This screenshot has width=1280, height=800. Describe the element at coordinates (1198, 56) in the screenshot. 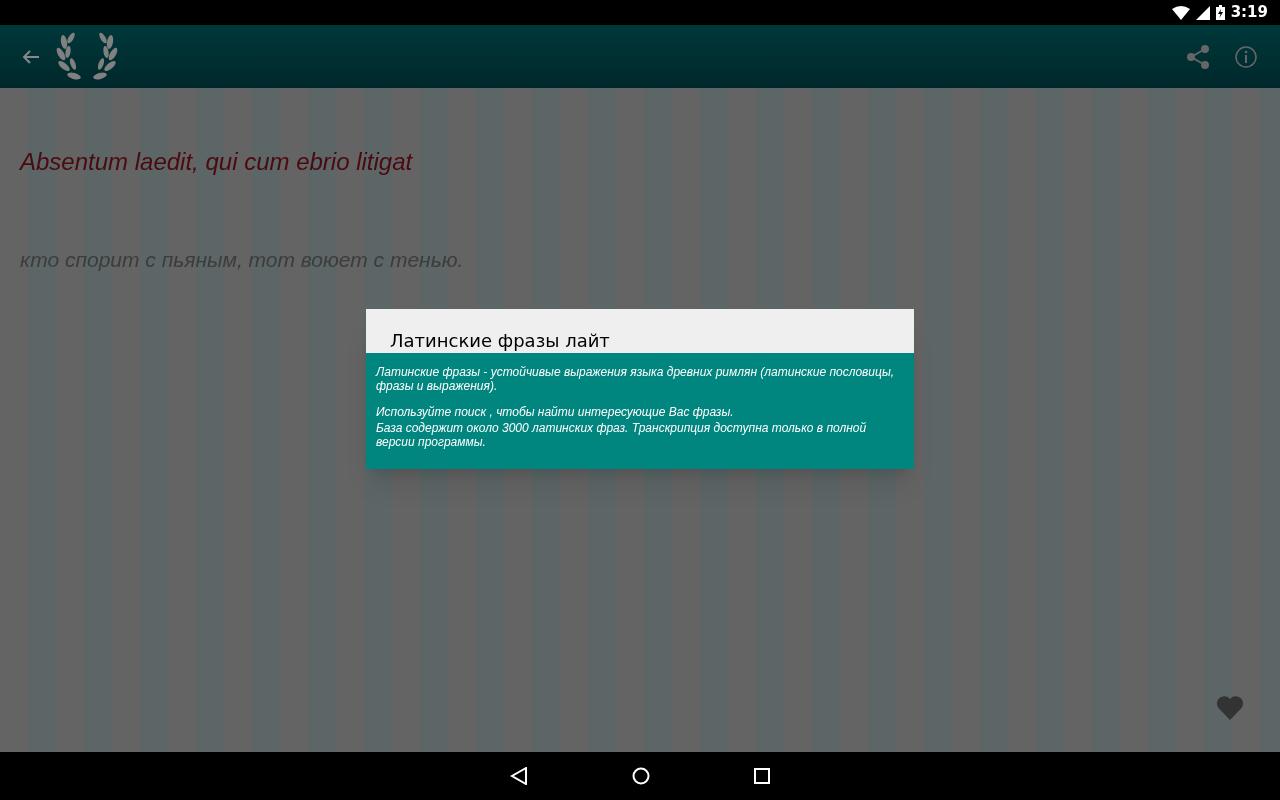

I see `share-icon` at that location.